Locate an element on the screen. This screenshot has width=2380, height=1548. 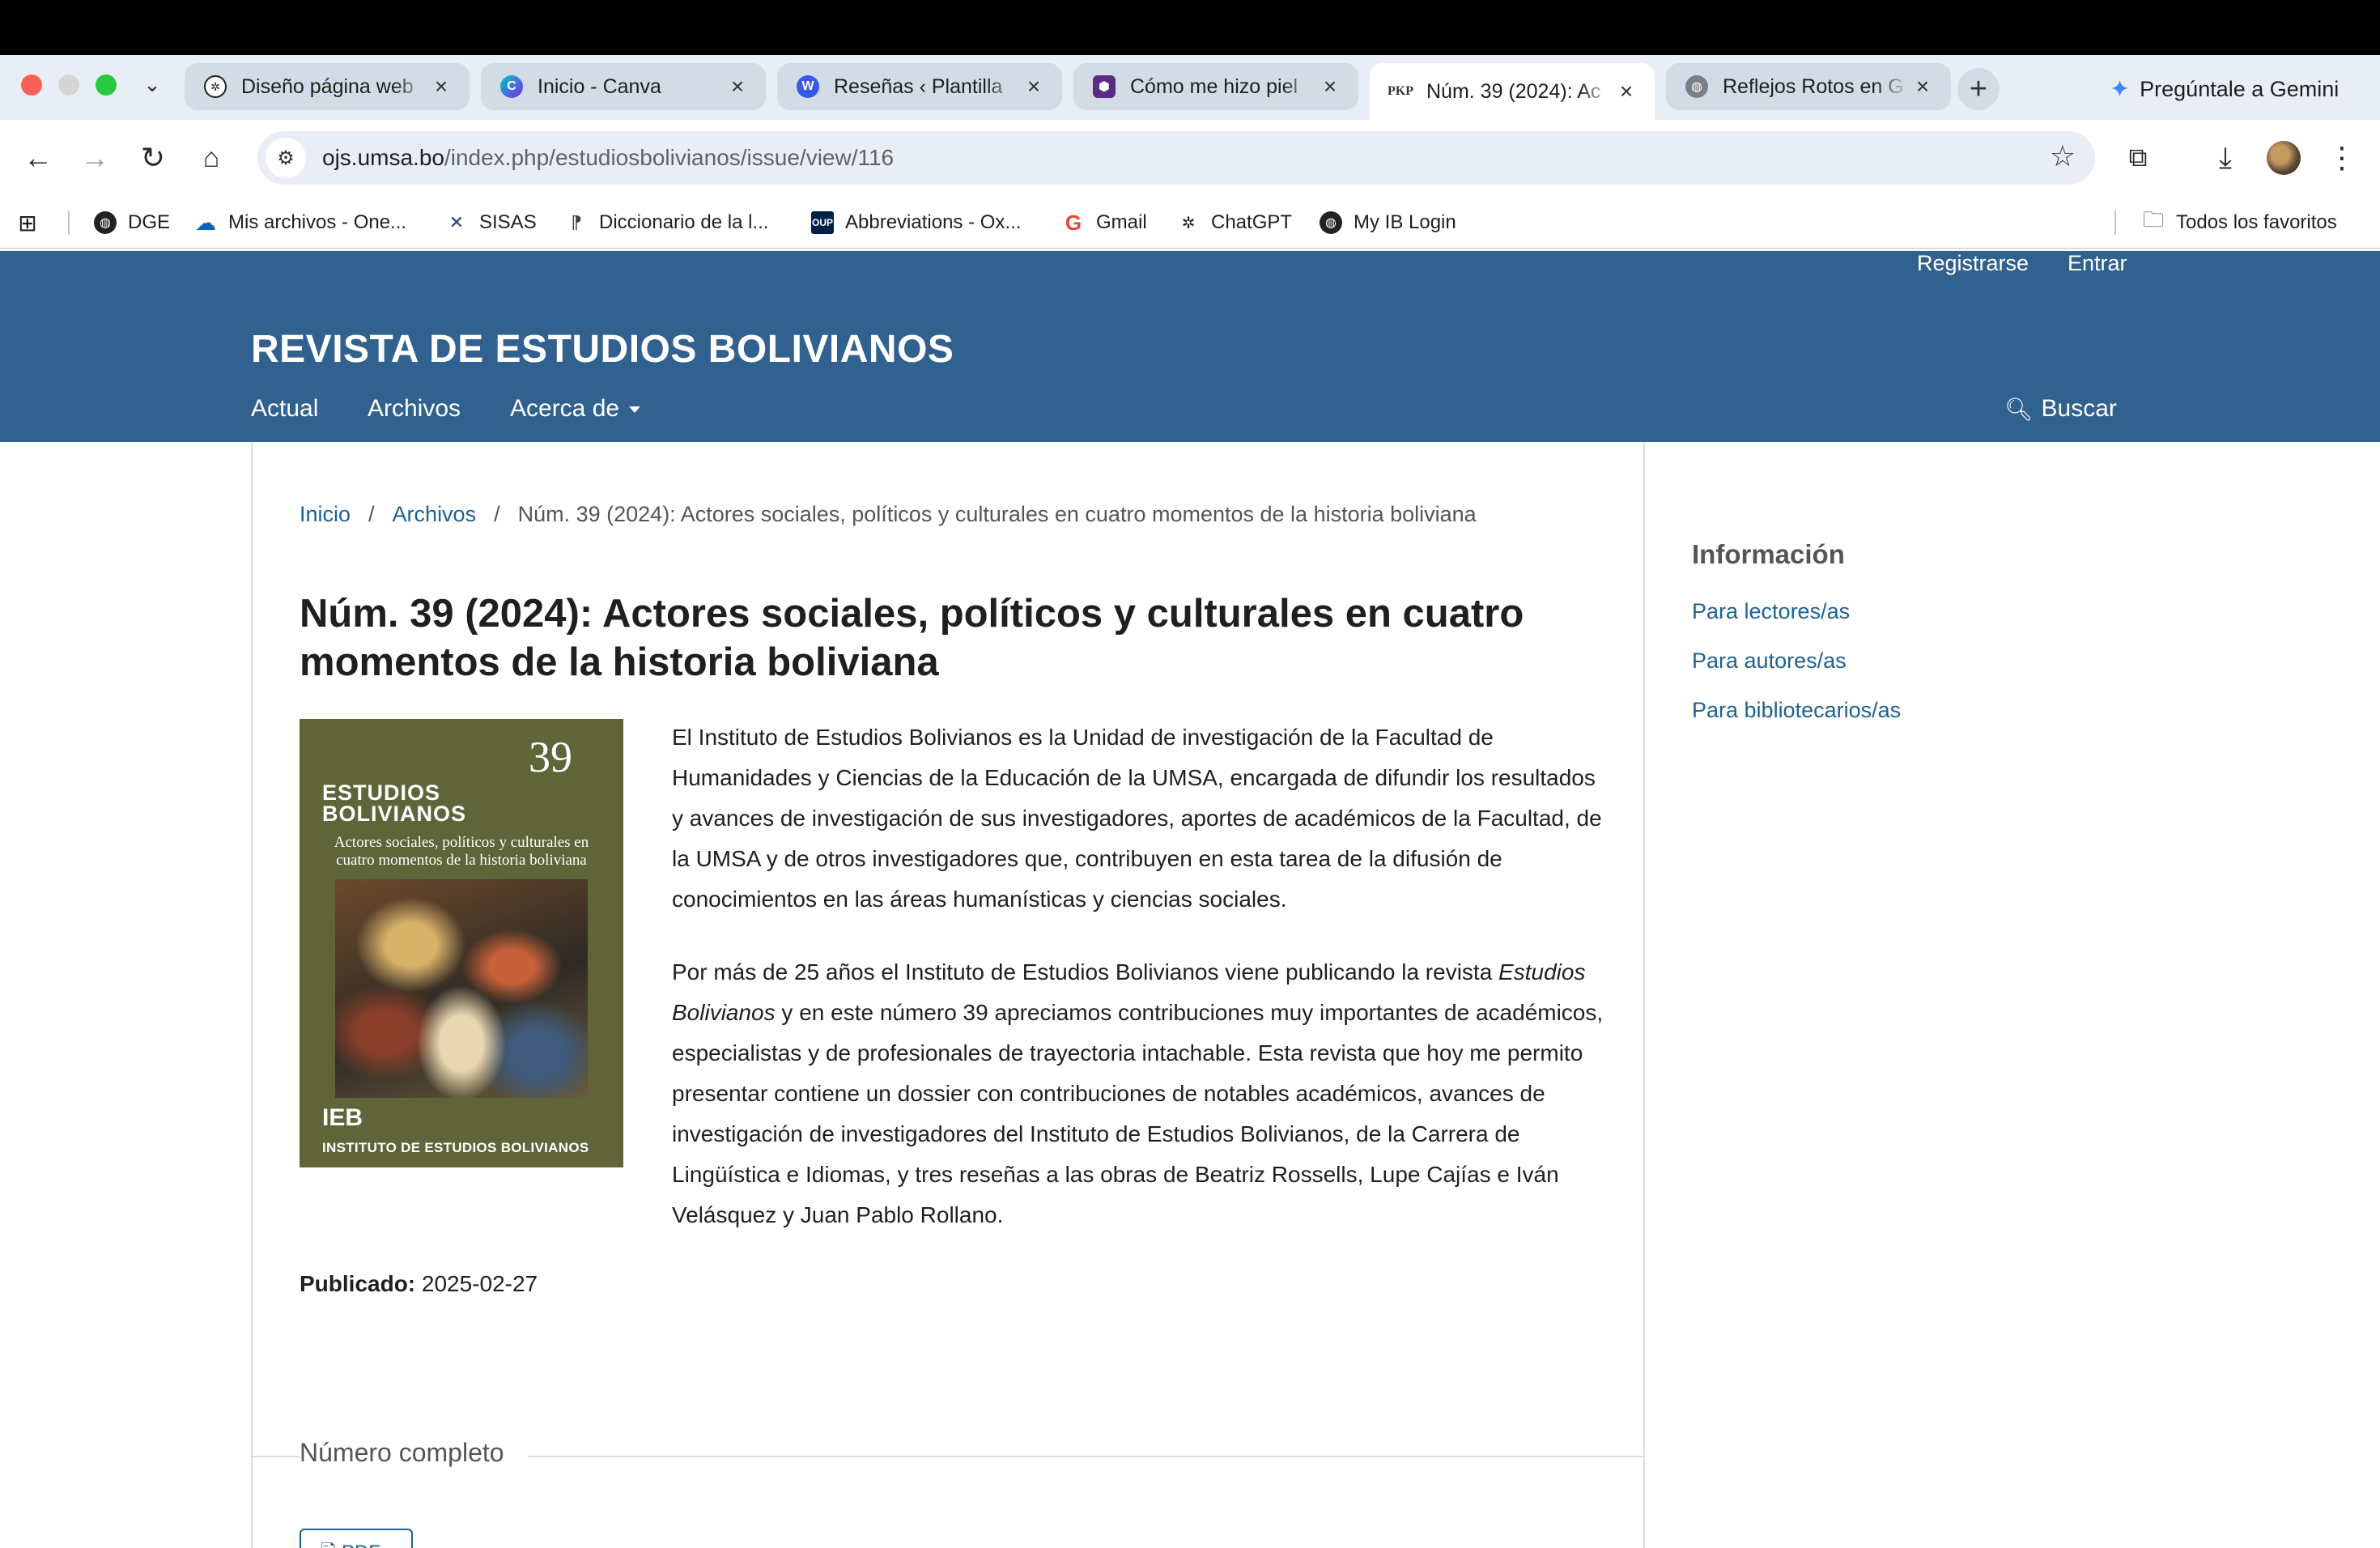
google-icon: G is located at coordinates (1074, 222).